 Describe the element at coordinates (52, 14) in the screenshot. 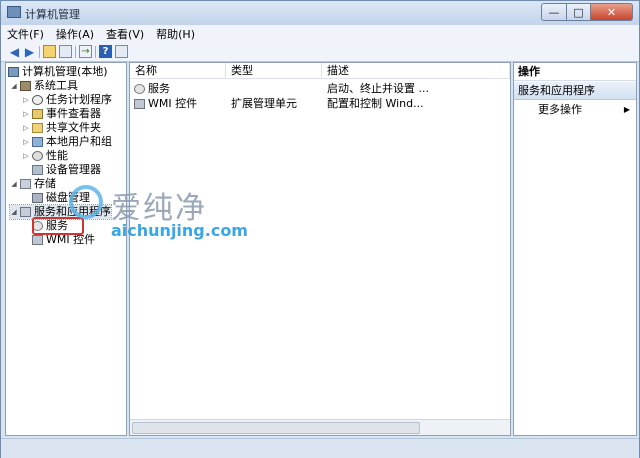

I see `window-title: 计算机管理` at that location.